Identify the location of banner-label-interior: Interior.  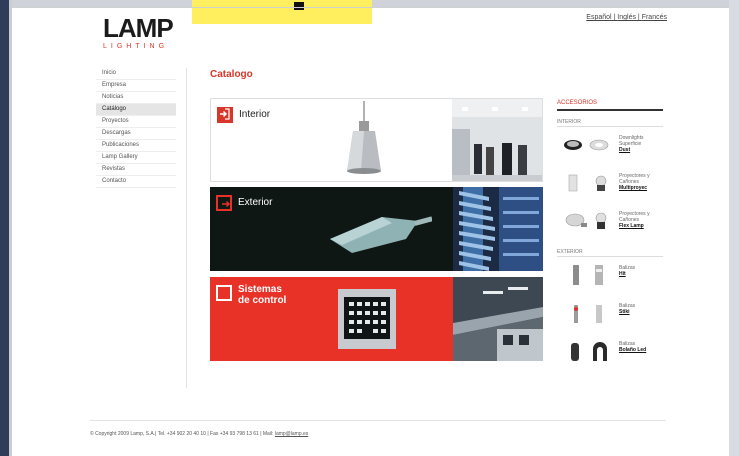
(255, 114).